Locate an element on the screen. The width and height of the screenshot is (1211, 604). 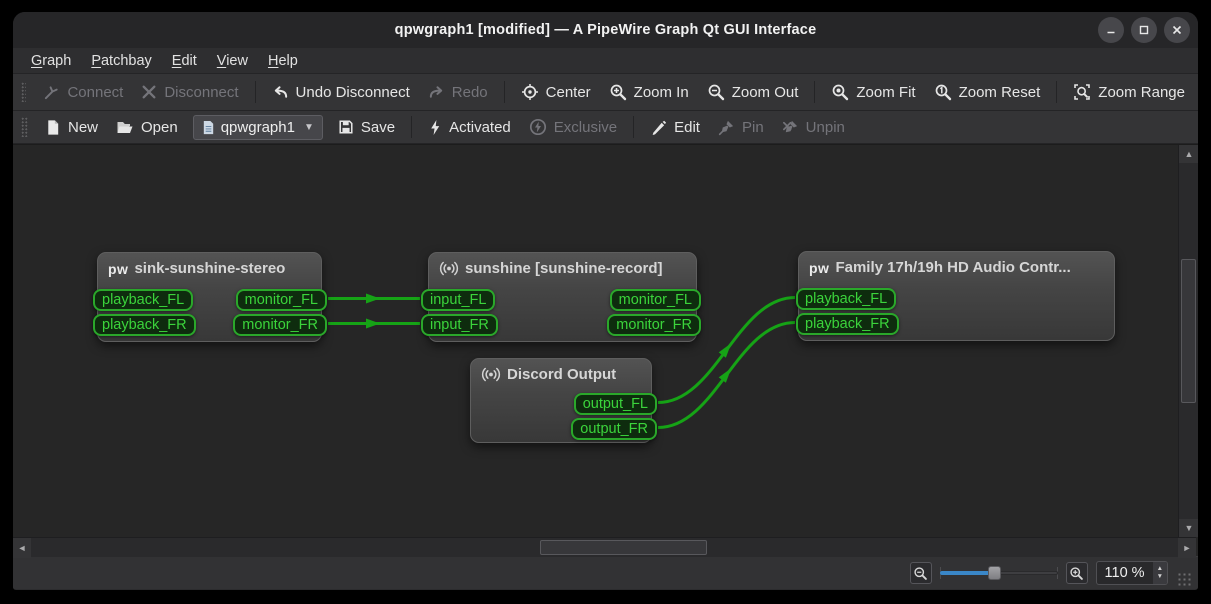
redo-button: Redo is located at coordinates (458, 92).